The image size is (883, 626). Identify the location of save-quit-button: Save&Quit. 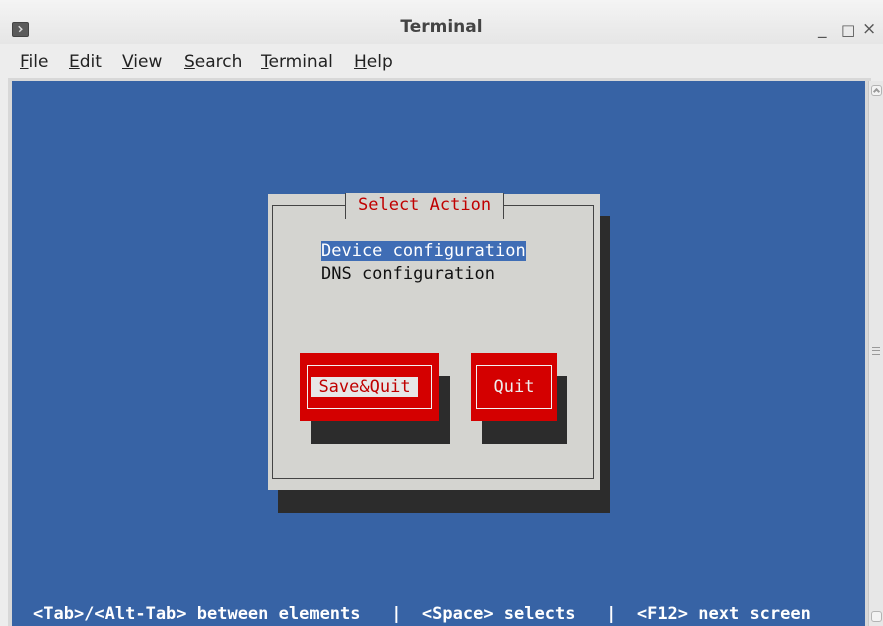
(369, 387).